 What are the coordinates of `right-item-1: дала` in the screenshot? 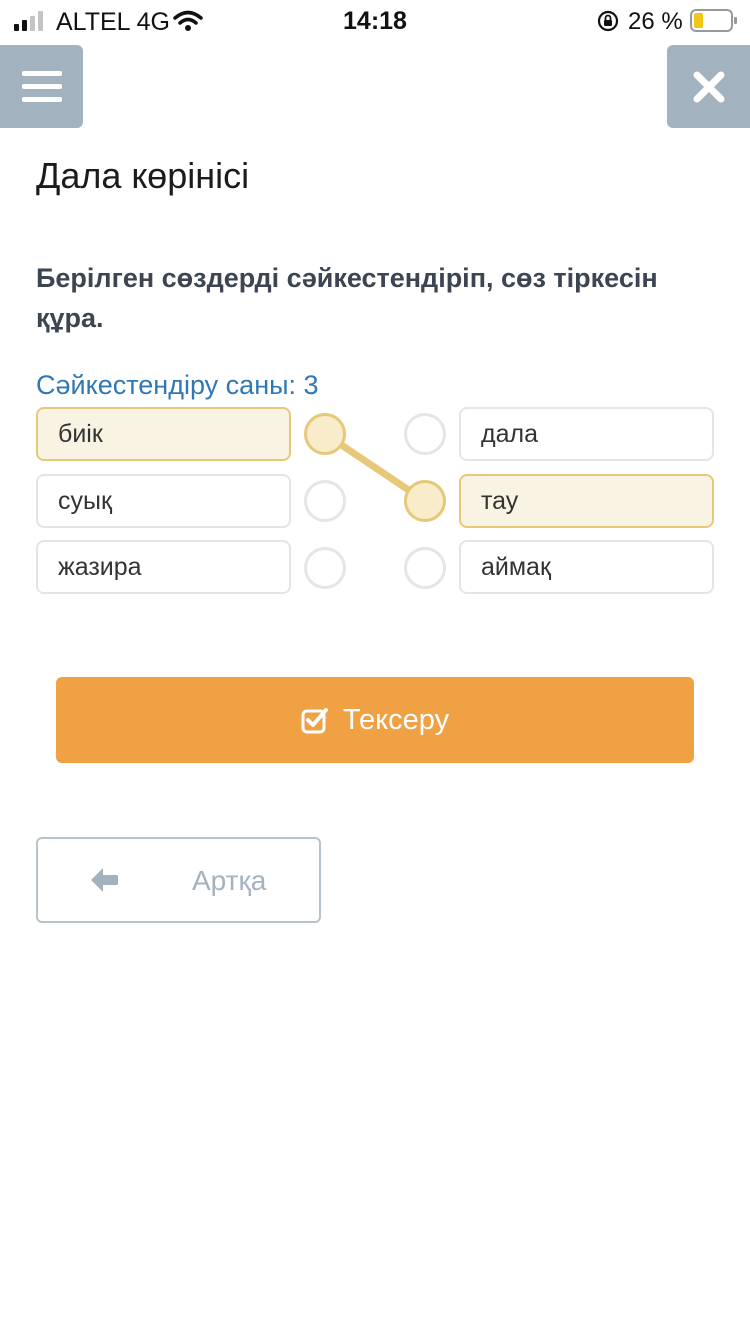 It's located at (586, 434).